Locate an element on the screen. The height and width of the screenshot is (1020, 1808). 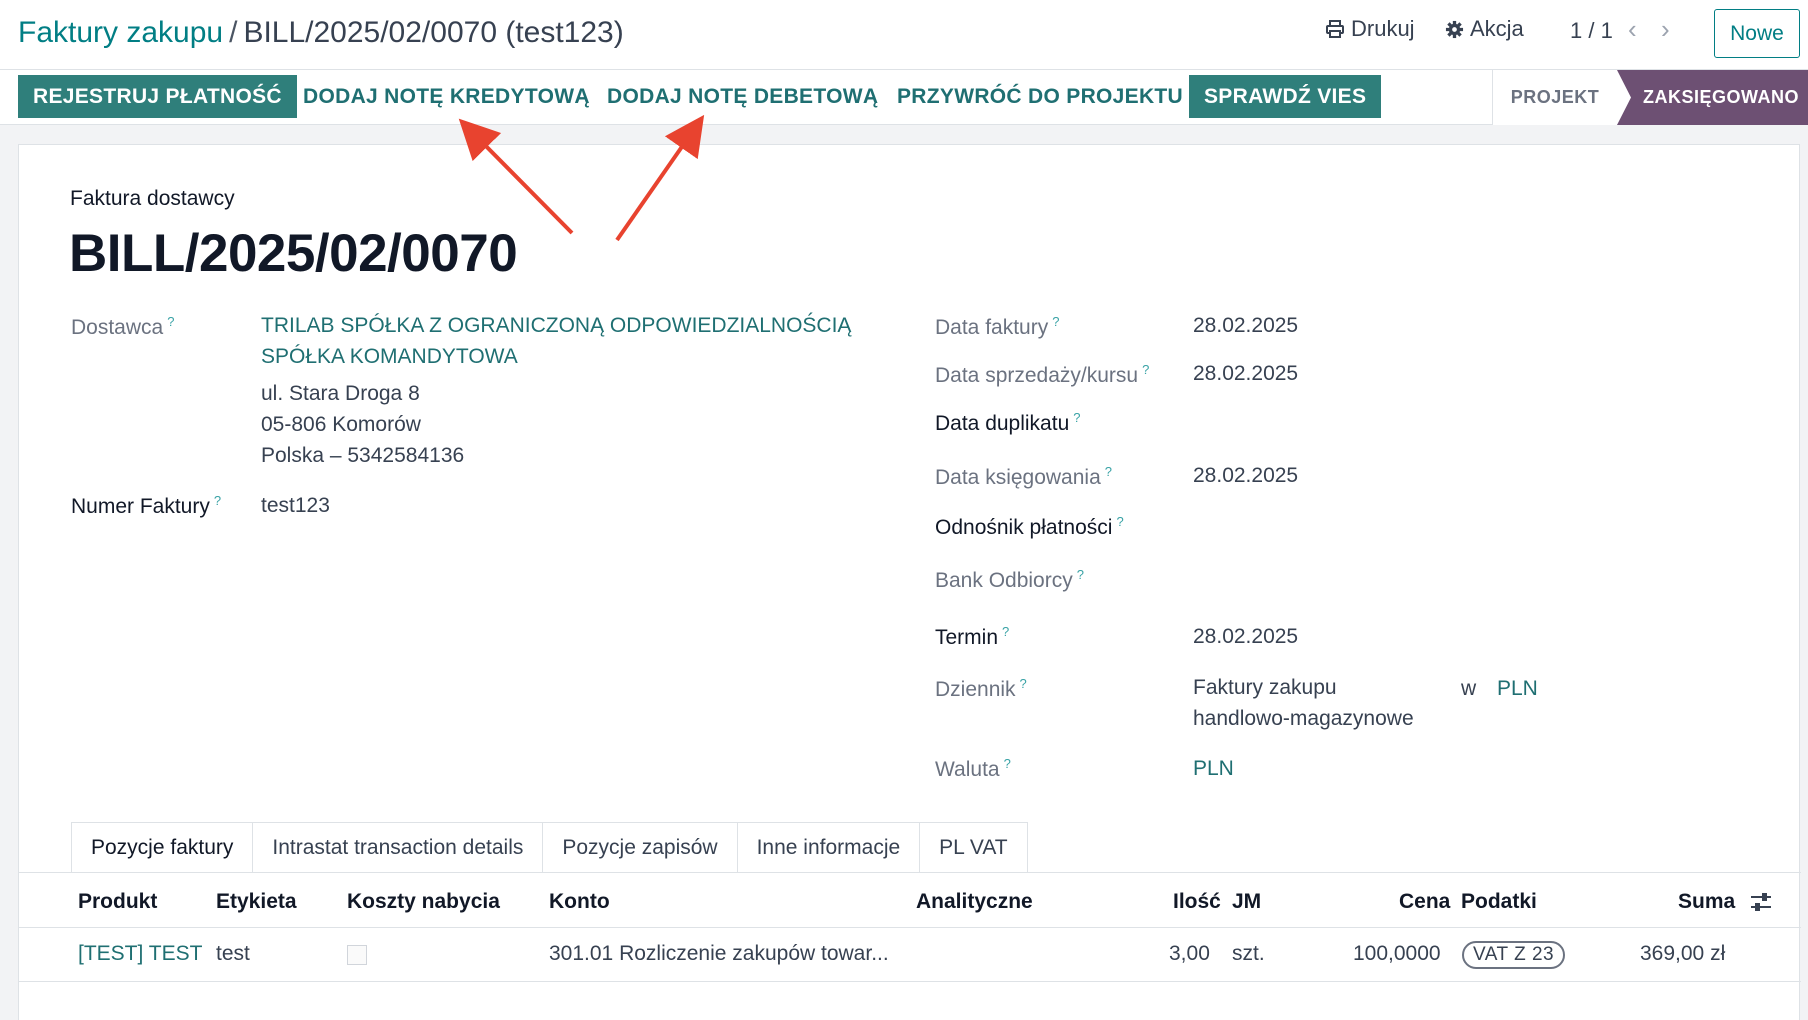
stage-posted: ZAKSIĘGOWANO is located at coordinates (1712, 97).